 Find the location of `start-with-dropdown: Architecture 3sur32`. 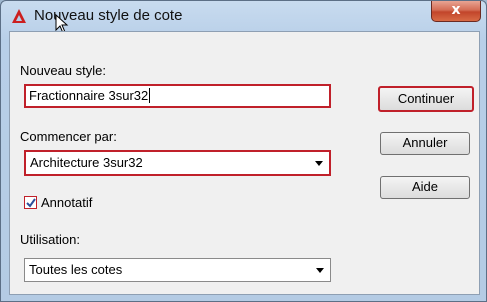

start-with-dropdown: Architecture 3sur32 is located at coordinates (177, 163).